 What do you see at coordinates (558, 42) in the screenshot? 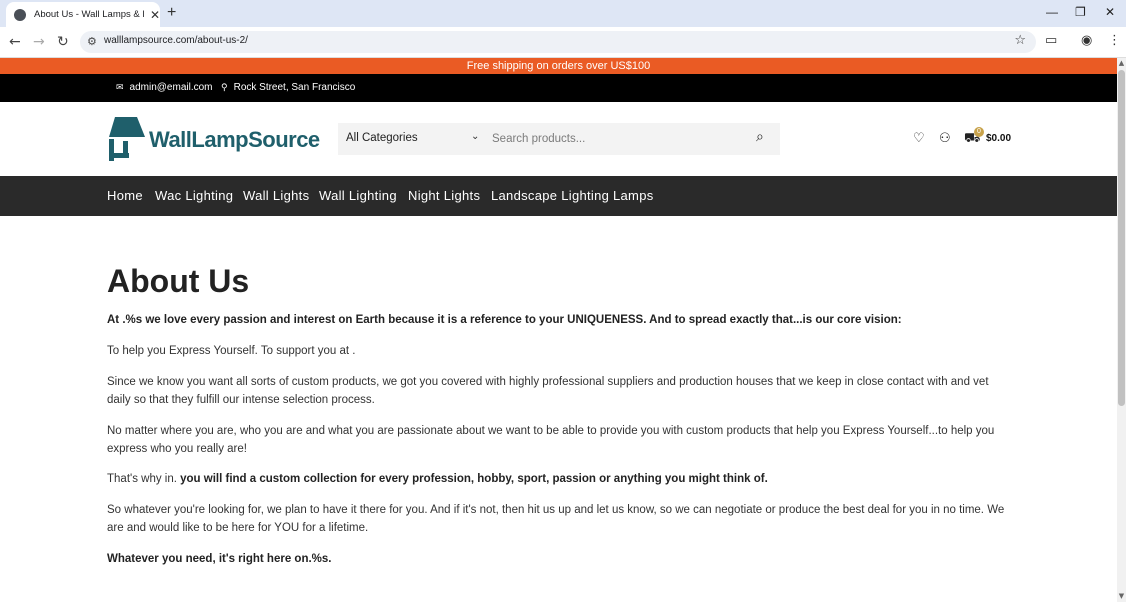
I see `omnibox: ⚙ walllampsource.com/about-us-2/ ☆` at bounding box center [558, 42].